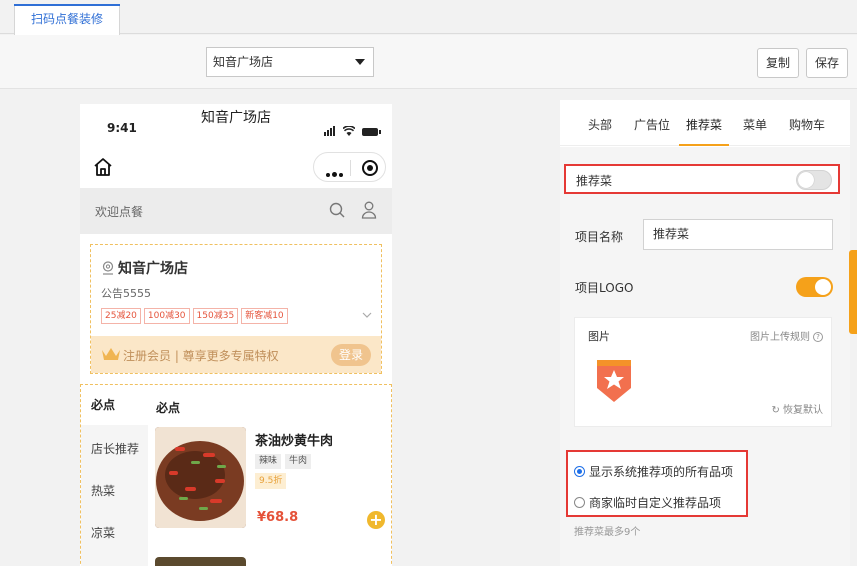 This screenshot has width=857, height=566. I want to click on radio-option-custom: 商家临时自定义推荐品项, so click(647, 502).